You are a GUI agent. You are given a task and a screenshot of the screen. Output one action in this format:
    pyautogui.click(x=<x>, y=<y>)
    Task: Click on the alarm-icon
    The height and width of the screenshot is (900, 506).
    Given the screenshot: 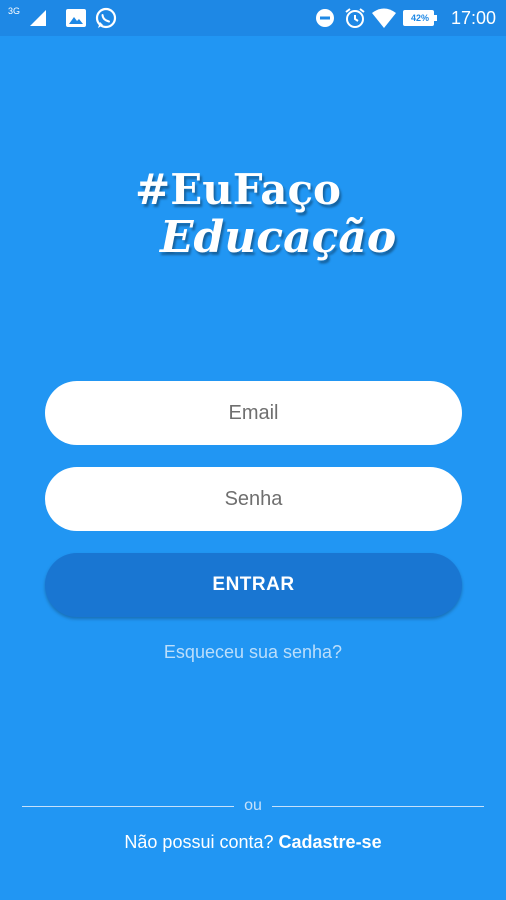 What is the action you would take?
    pyautogui.click(x=355, y=18)
    